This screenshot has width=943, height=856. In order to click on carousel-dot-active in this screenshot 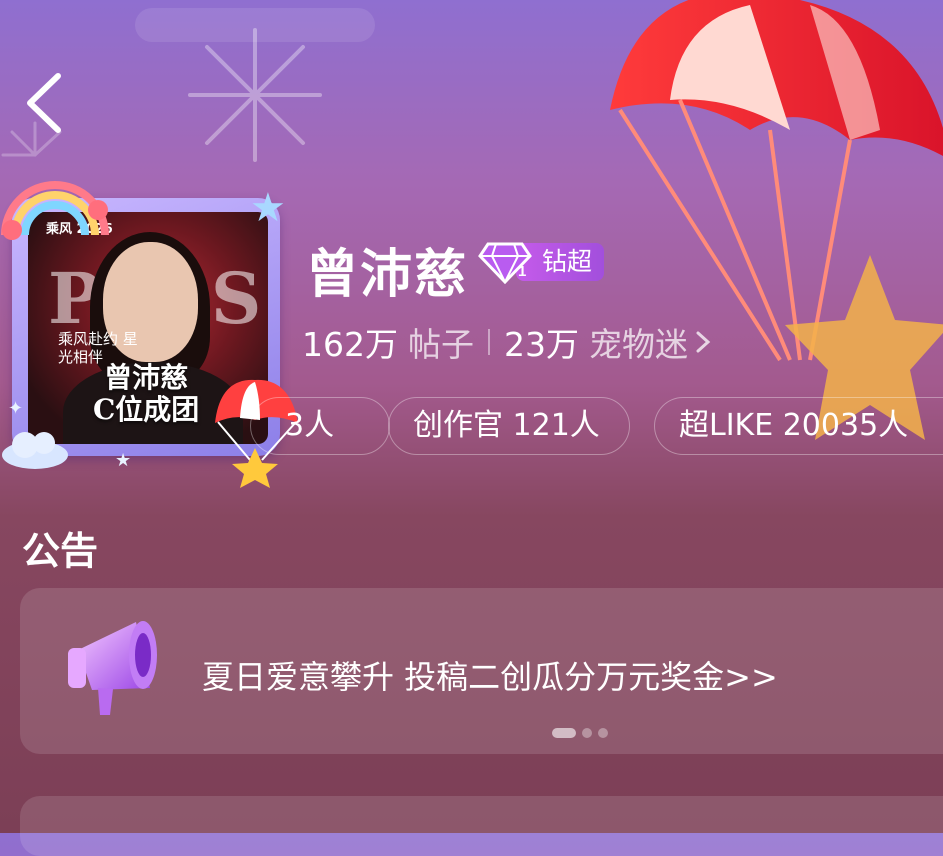, I will do `click(564, 733)`.